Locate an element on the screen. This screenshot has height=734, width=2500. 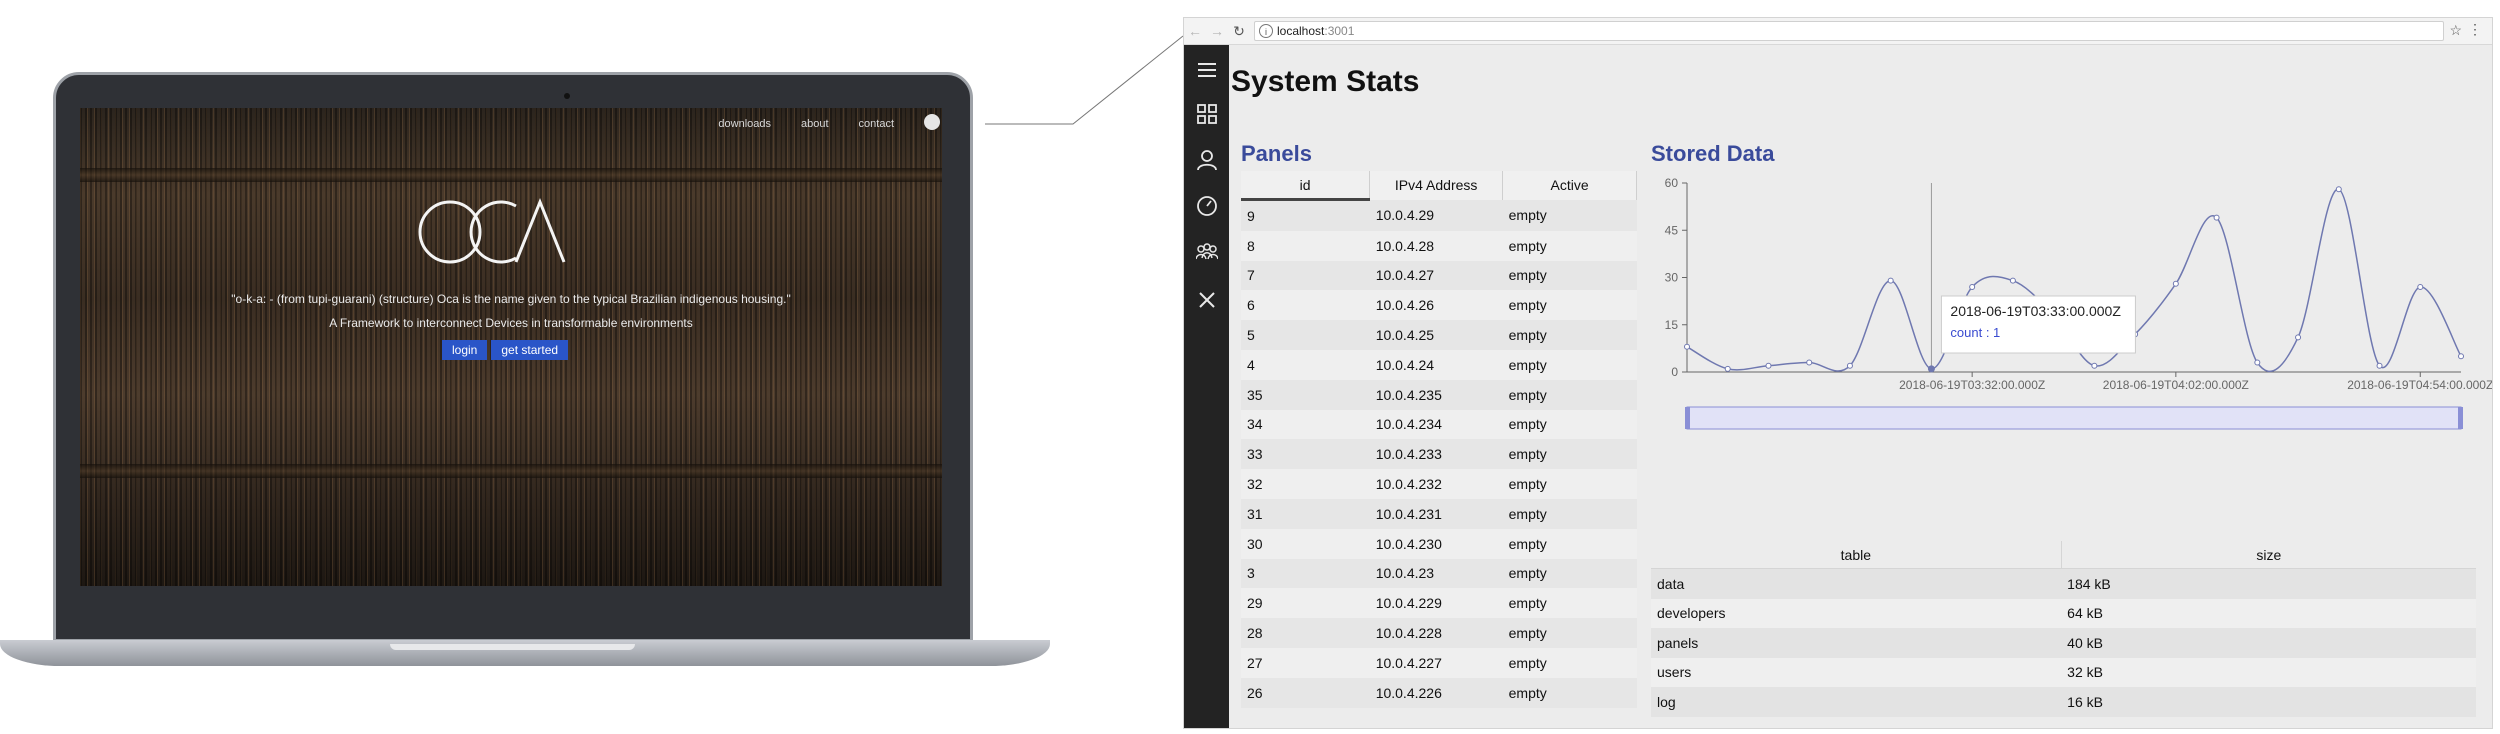
info-icon: i is located at coordinates (1266, 31).